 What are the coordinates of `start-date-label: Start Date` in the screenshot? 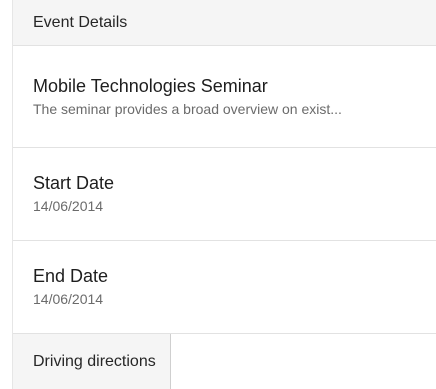 It's located at (74, 183).